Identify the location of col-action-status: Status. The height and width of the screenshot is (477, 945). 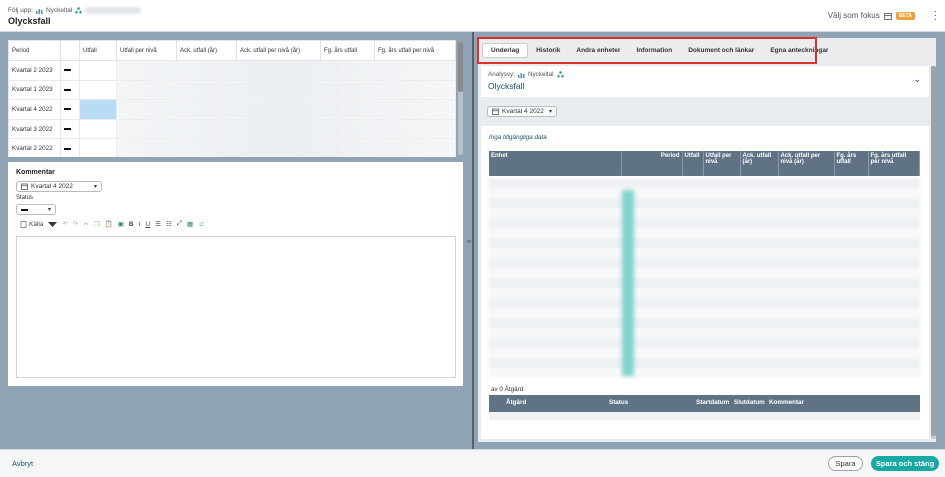
(618, 402).